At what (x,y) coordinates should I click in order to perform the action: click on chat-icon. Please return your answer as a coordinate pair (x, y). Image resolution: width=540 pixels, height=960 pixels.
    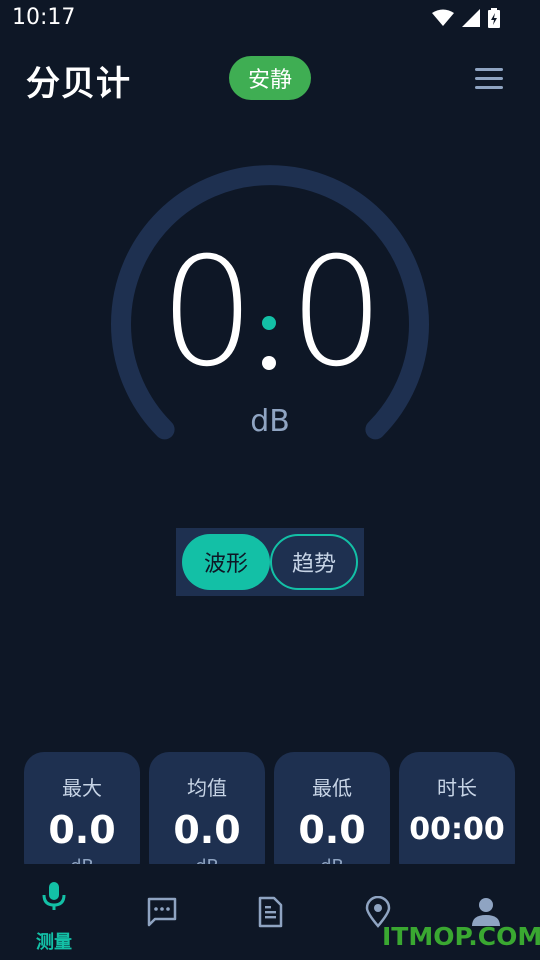
    Looking at the image, I should click on (162, 912).